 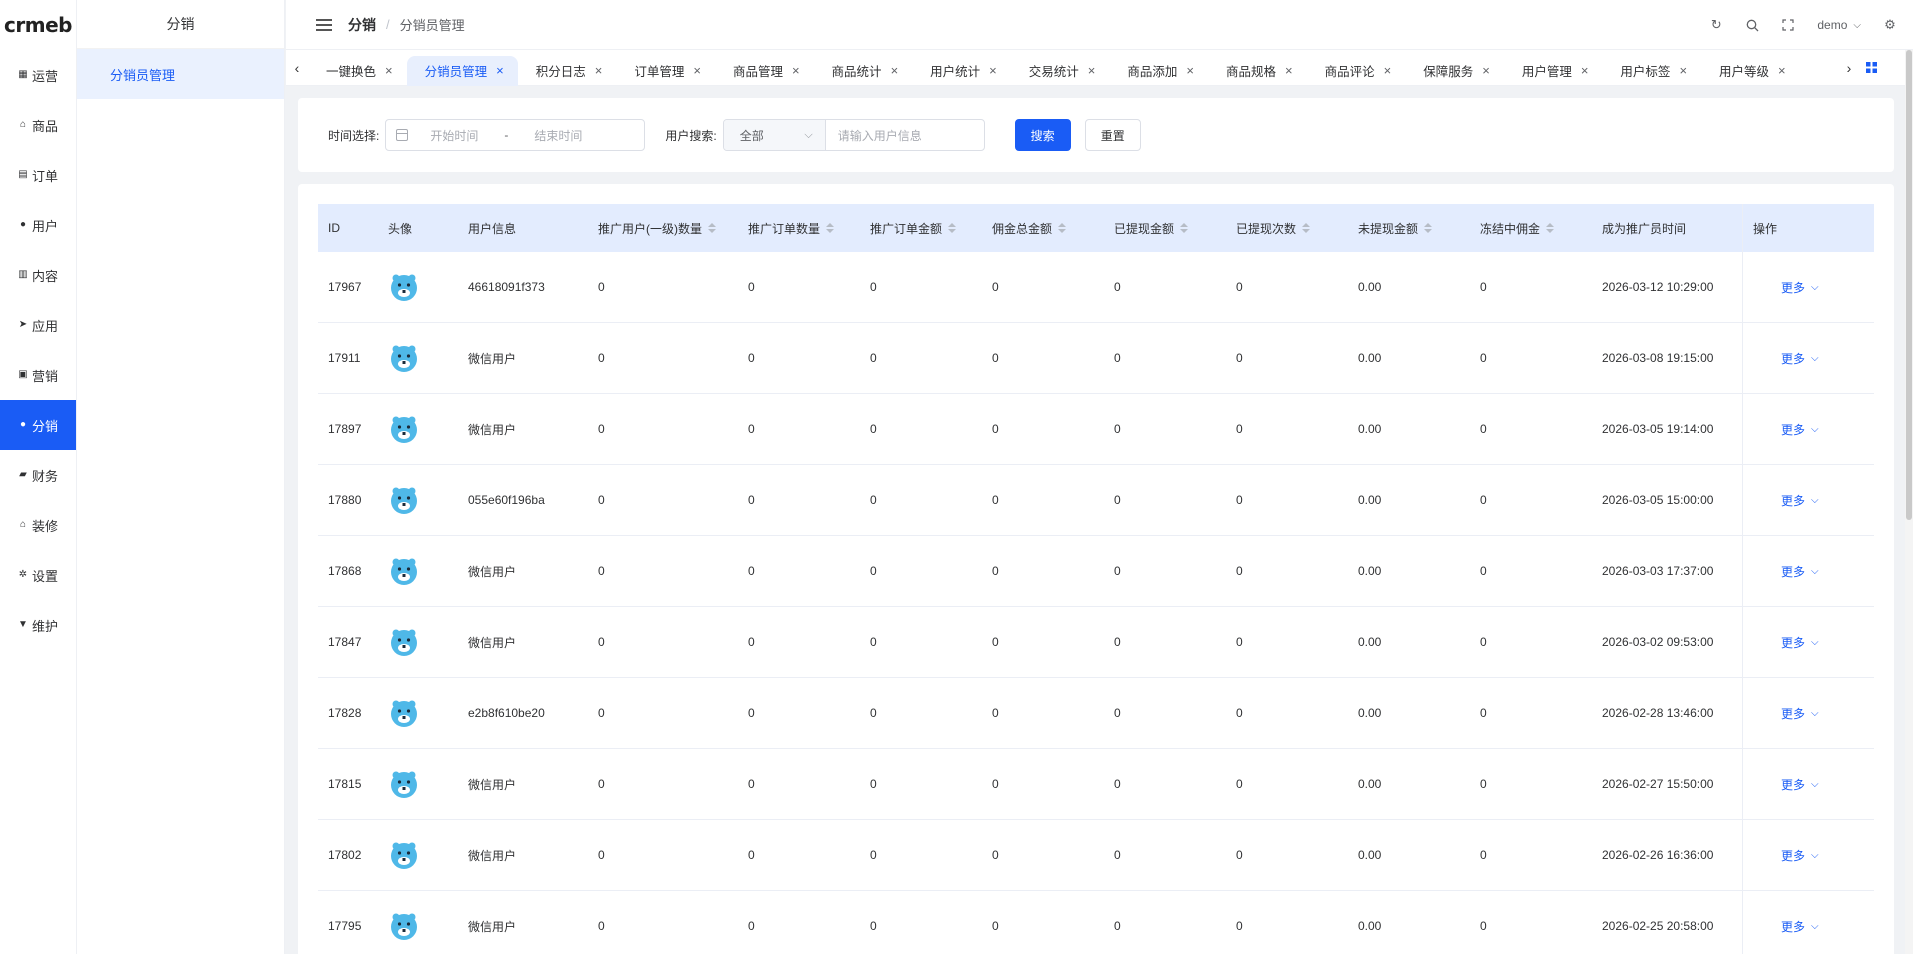 What do you see at coordinates (921, 228) in the screenshot?
I see `column-header: 推广订单金额` at bounding box center [921, 228].